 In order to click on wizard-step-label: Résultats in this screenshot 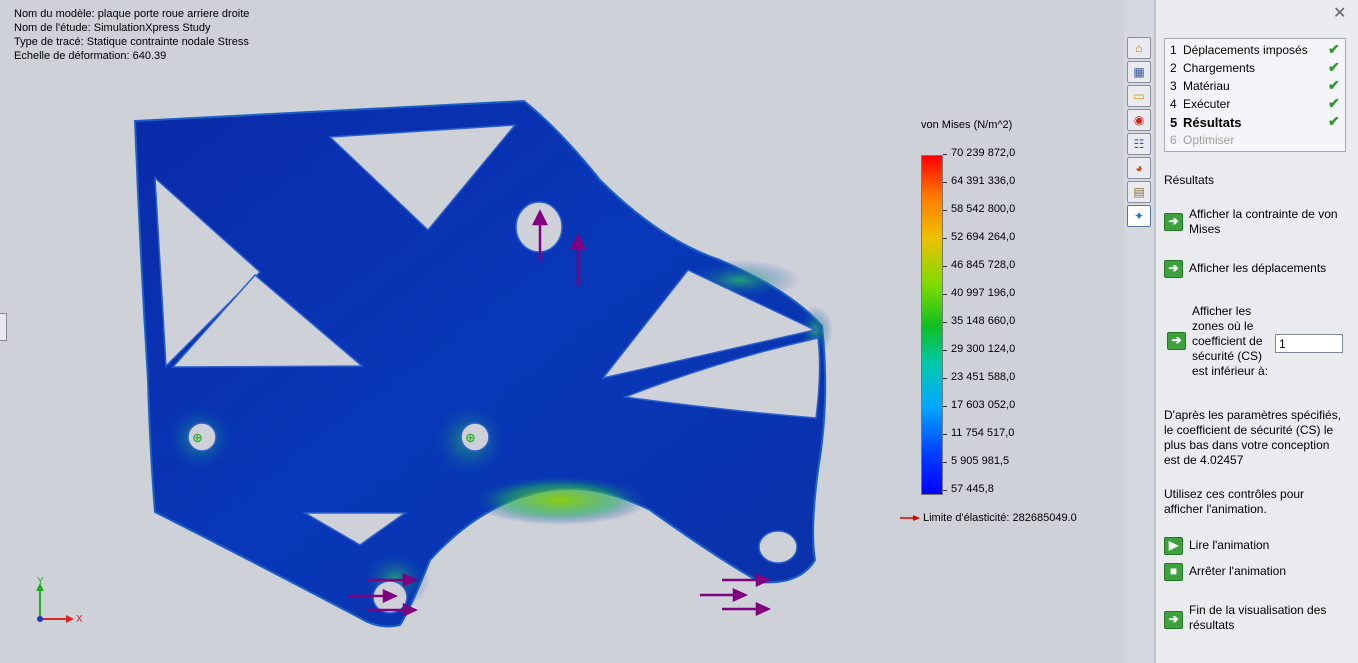, I will do `click(1212, 122)`.